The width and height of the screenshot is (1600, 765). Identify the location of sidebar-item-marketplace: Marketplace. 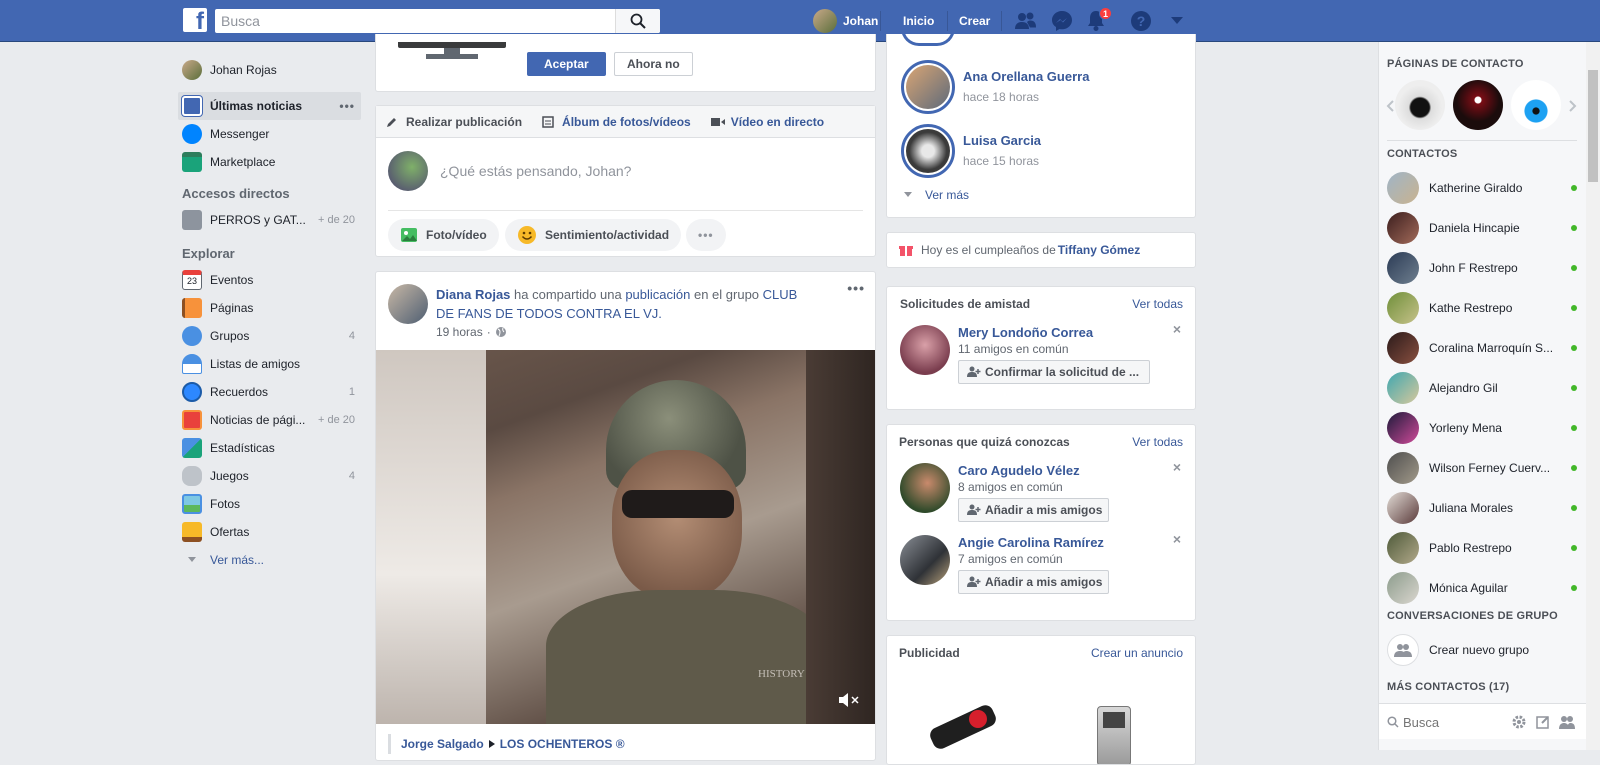
(269, 162).